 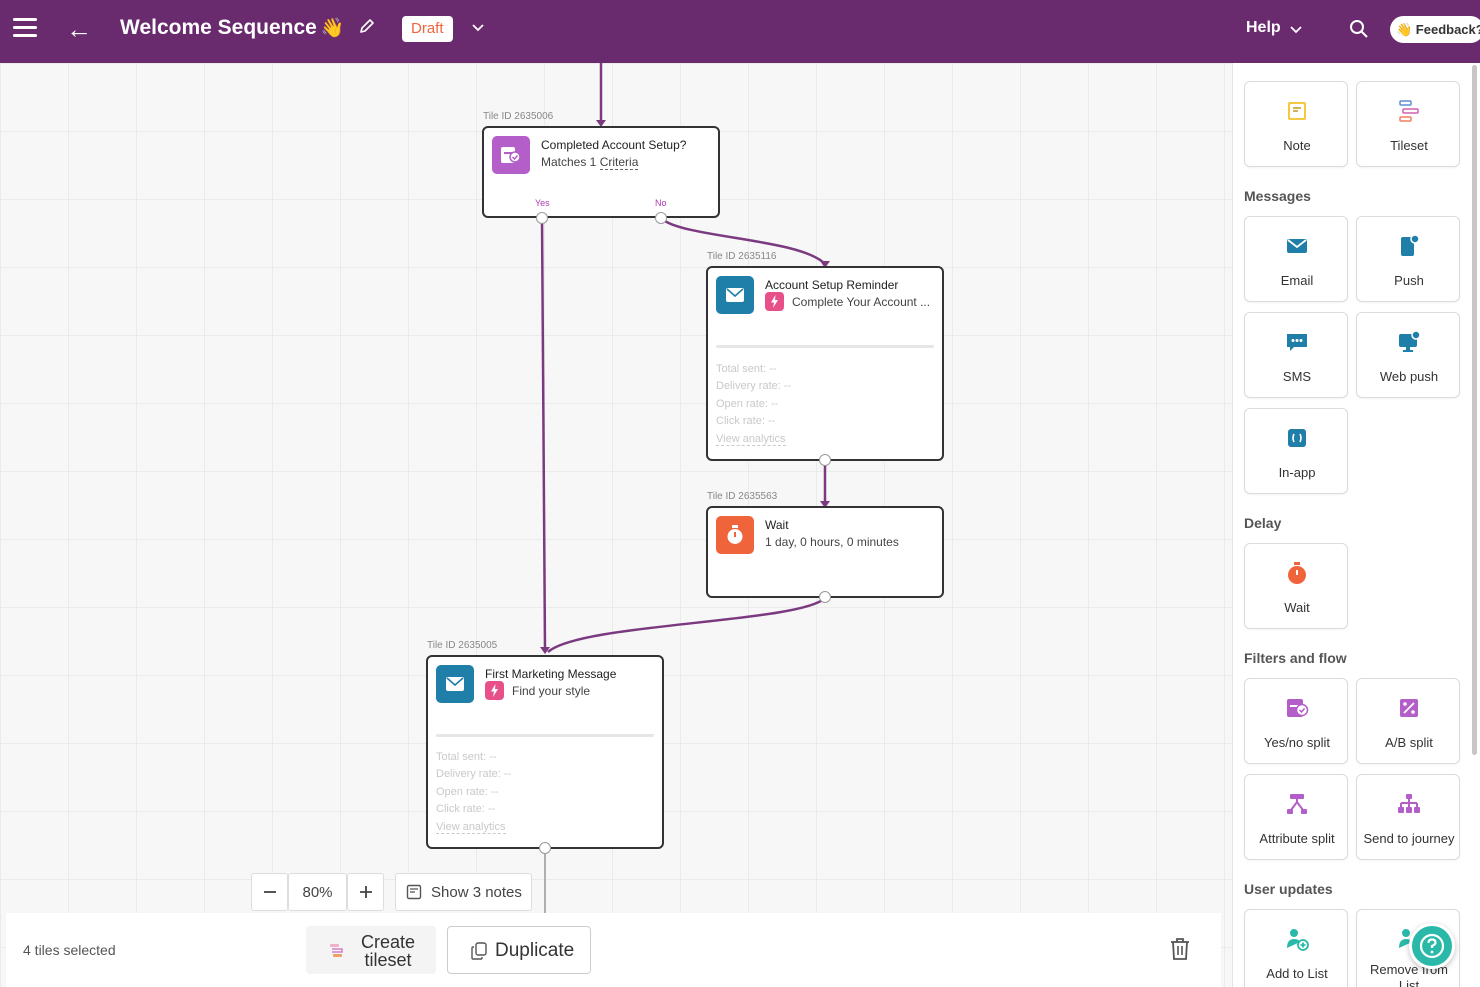 I want to click on tile-title: Account Setup Reminder, so click(x=832, y=285).